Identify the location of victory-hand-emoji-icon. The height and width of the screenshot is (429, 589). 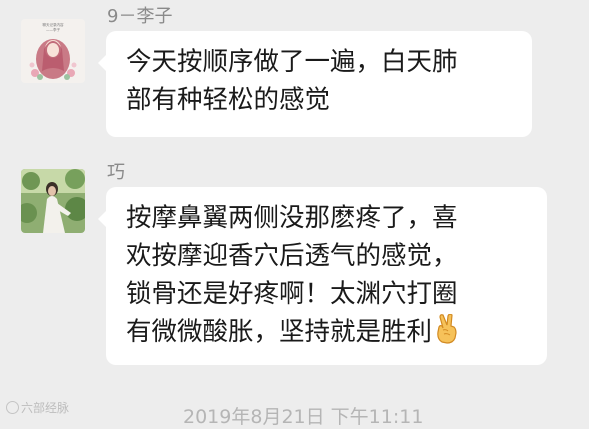
(448, 334).